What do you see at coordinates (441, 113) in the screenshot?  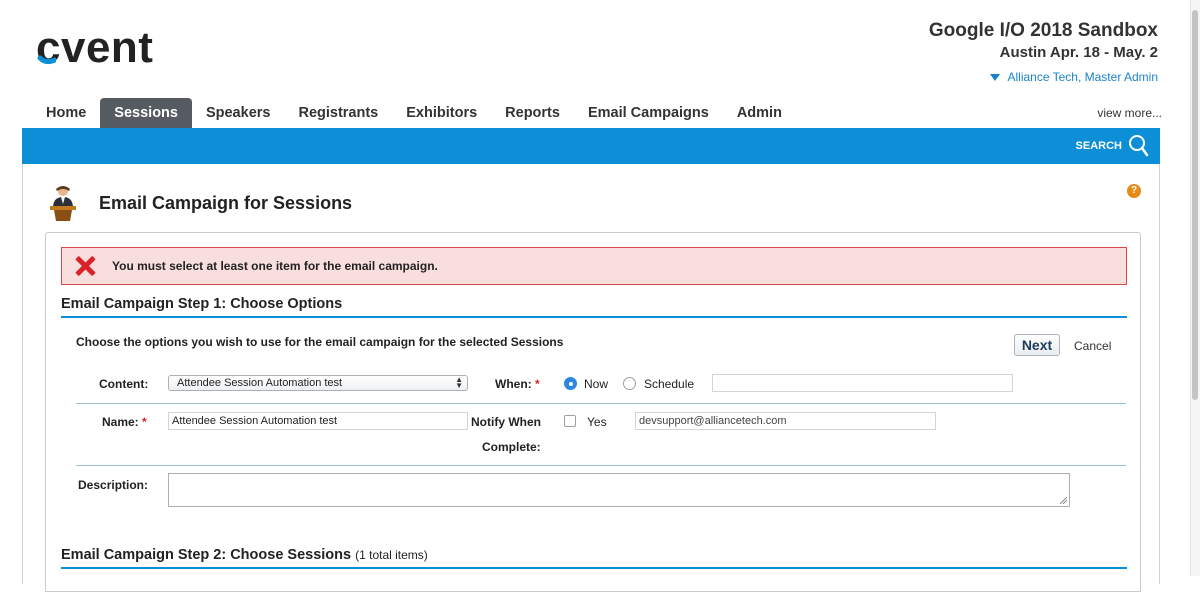 I see `tab-exhibitors: Exhibitors` at bounding box center [441, 113].